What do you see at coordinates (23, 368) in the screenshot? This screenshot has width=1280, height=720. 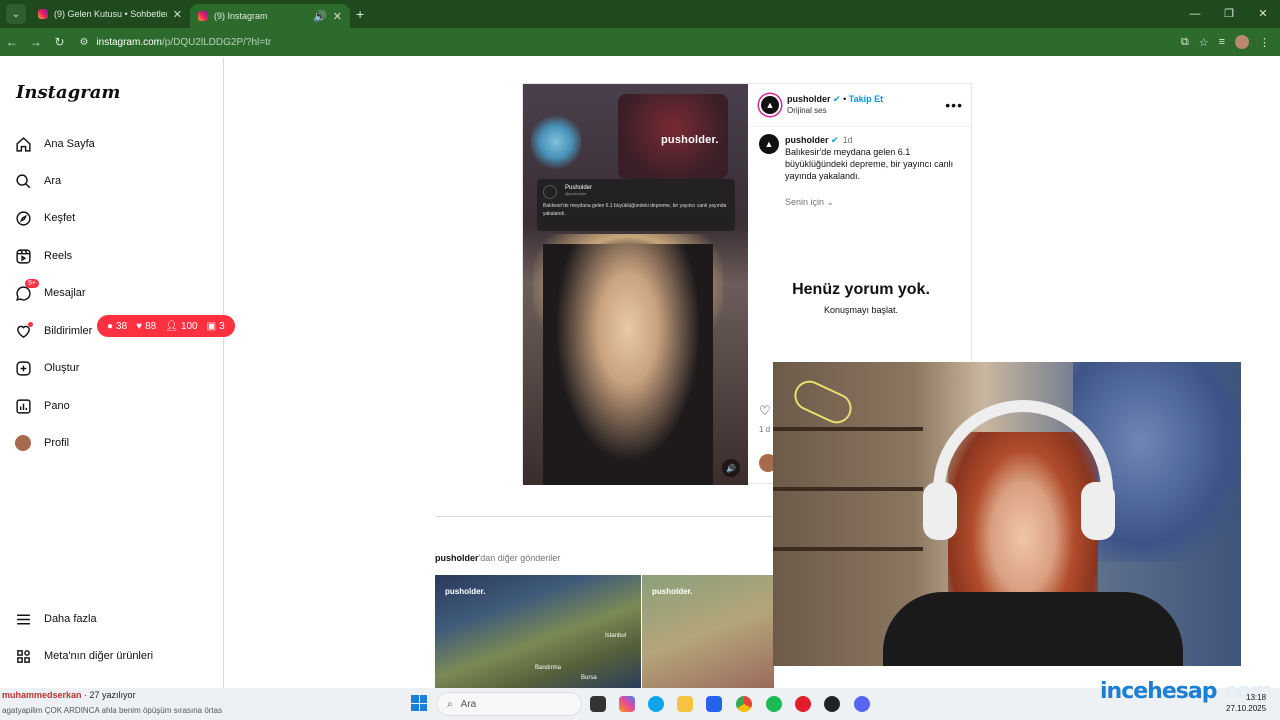 I see `plus-icon` at bounding box center [23, 368].